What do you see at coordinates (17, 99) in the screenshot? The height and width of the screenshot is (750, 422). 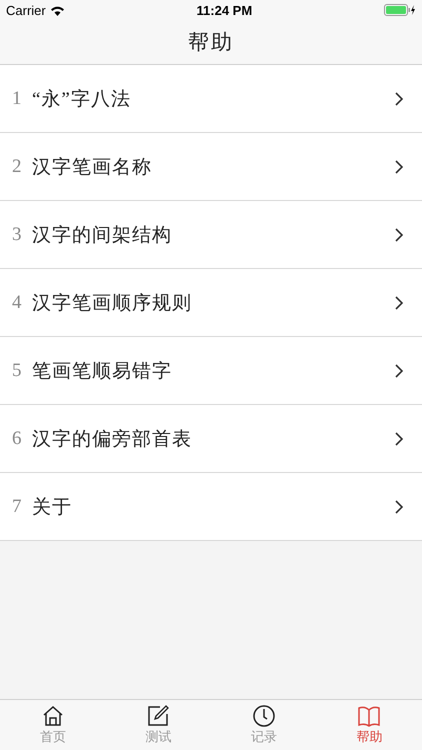 I see `item-number: 1` at bounding box center [17, 99].